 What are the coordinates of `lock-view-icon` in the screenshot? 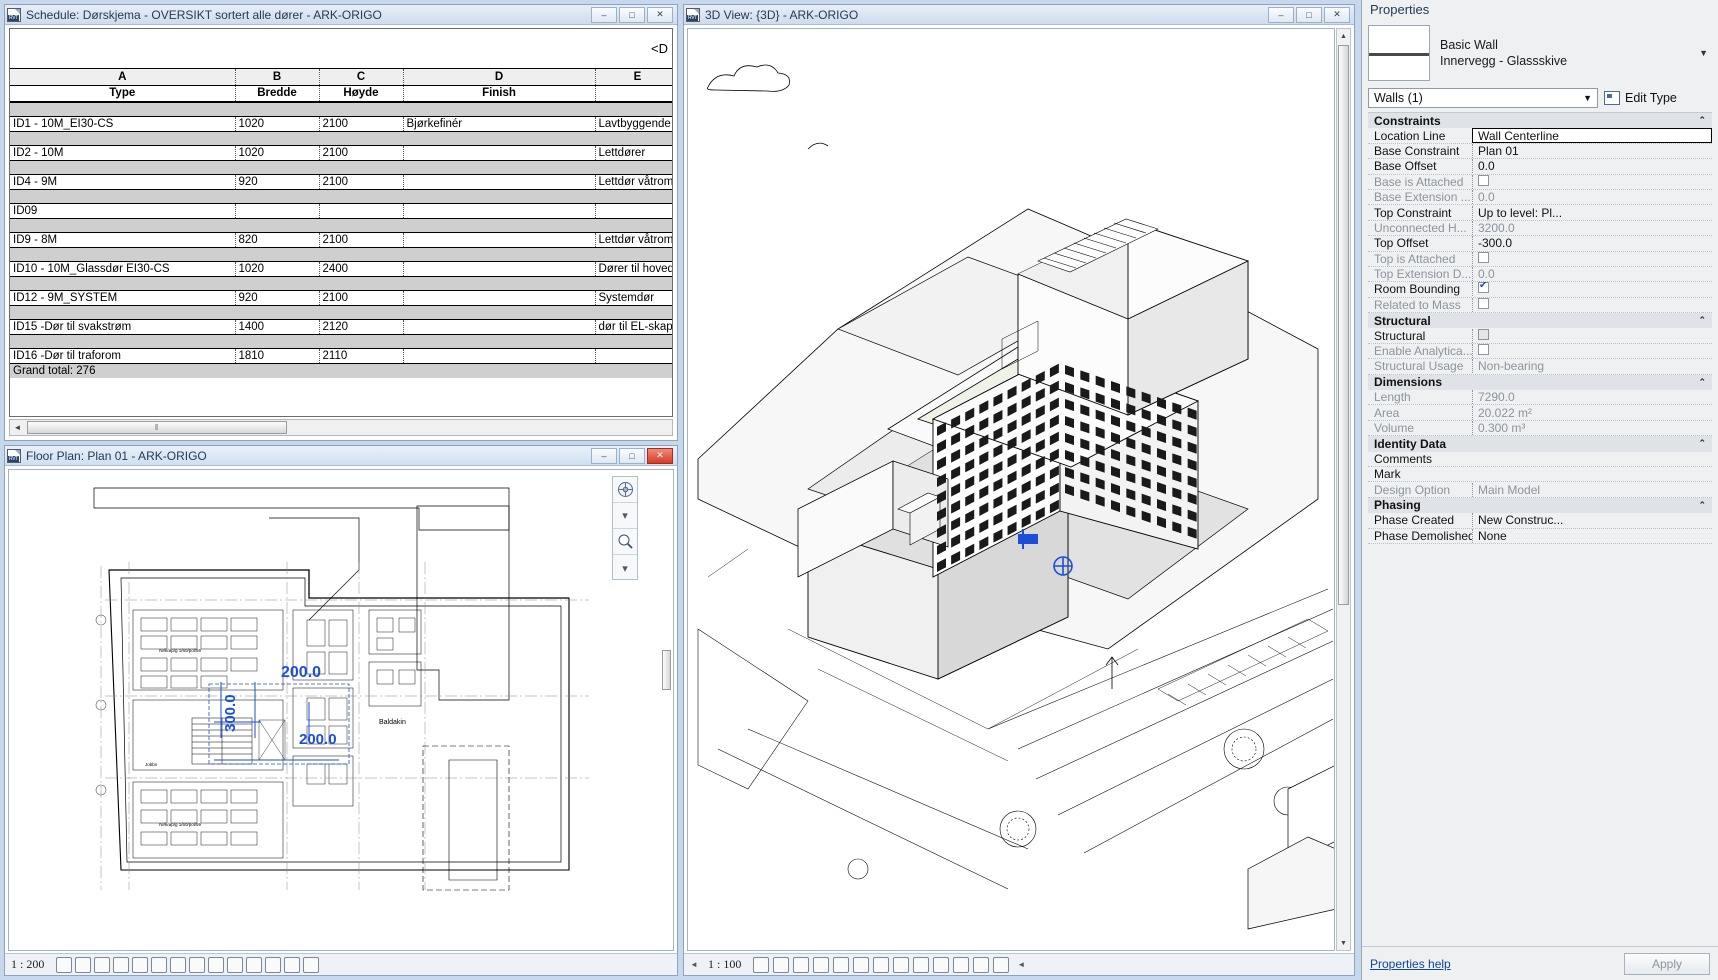 It's located at (197, 964).